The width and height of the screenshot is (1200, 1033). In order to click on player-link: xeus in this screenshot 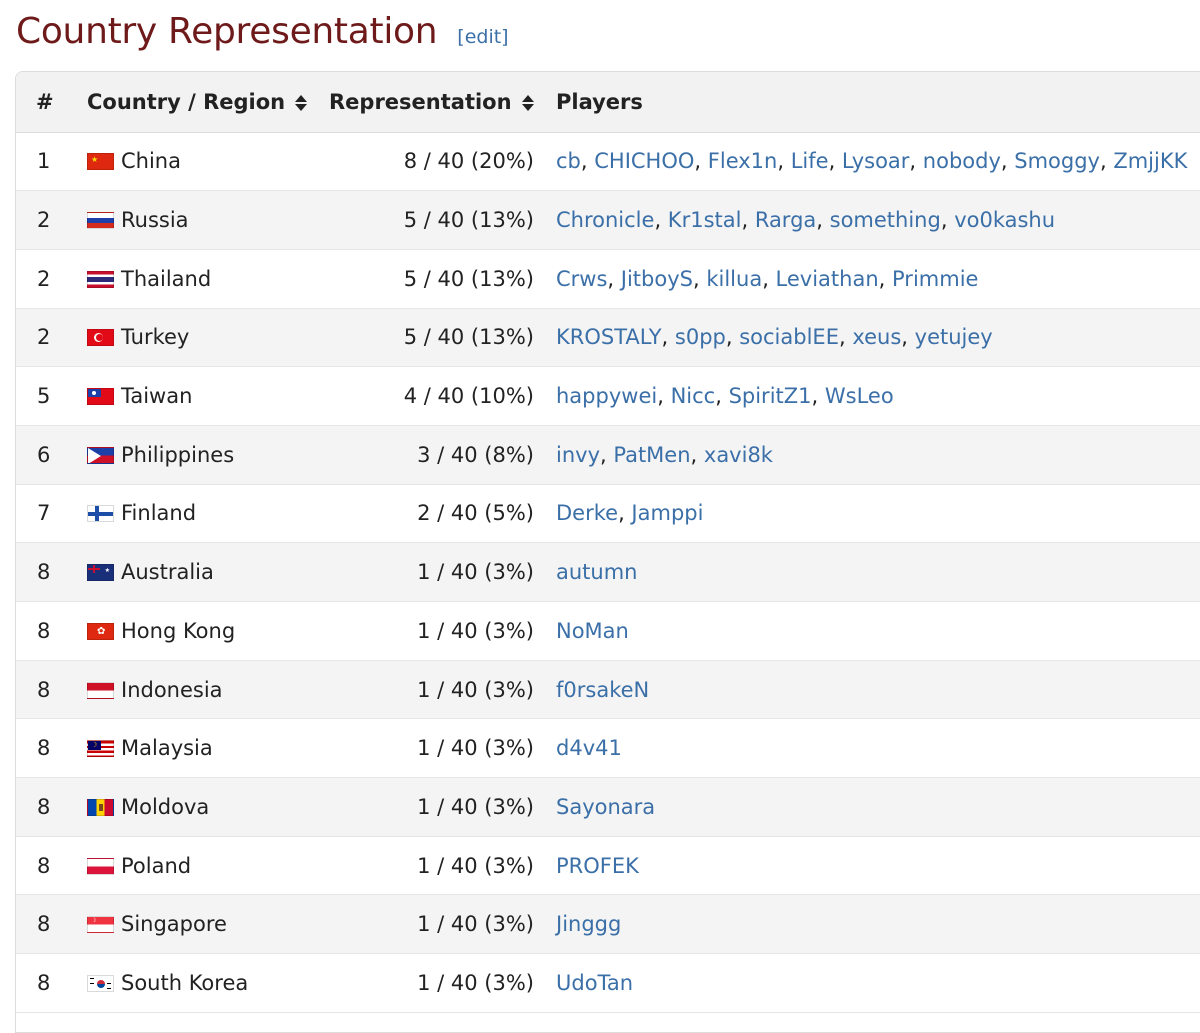, I will do `click(876, 337)`.